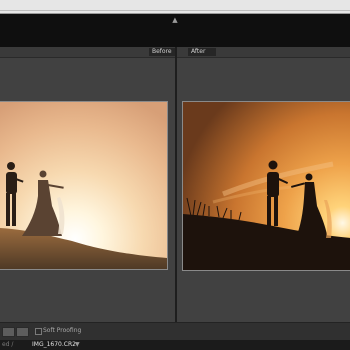 The image size is (350, 350). What do you see at coordinates (22, 332) in the screenshot?
I see `before-after-view-icon` at bounding box center [22, 332].